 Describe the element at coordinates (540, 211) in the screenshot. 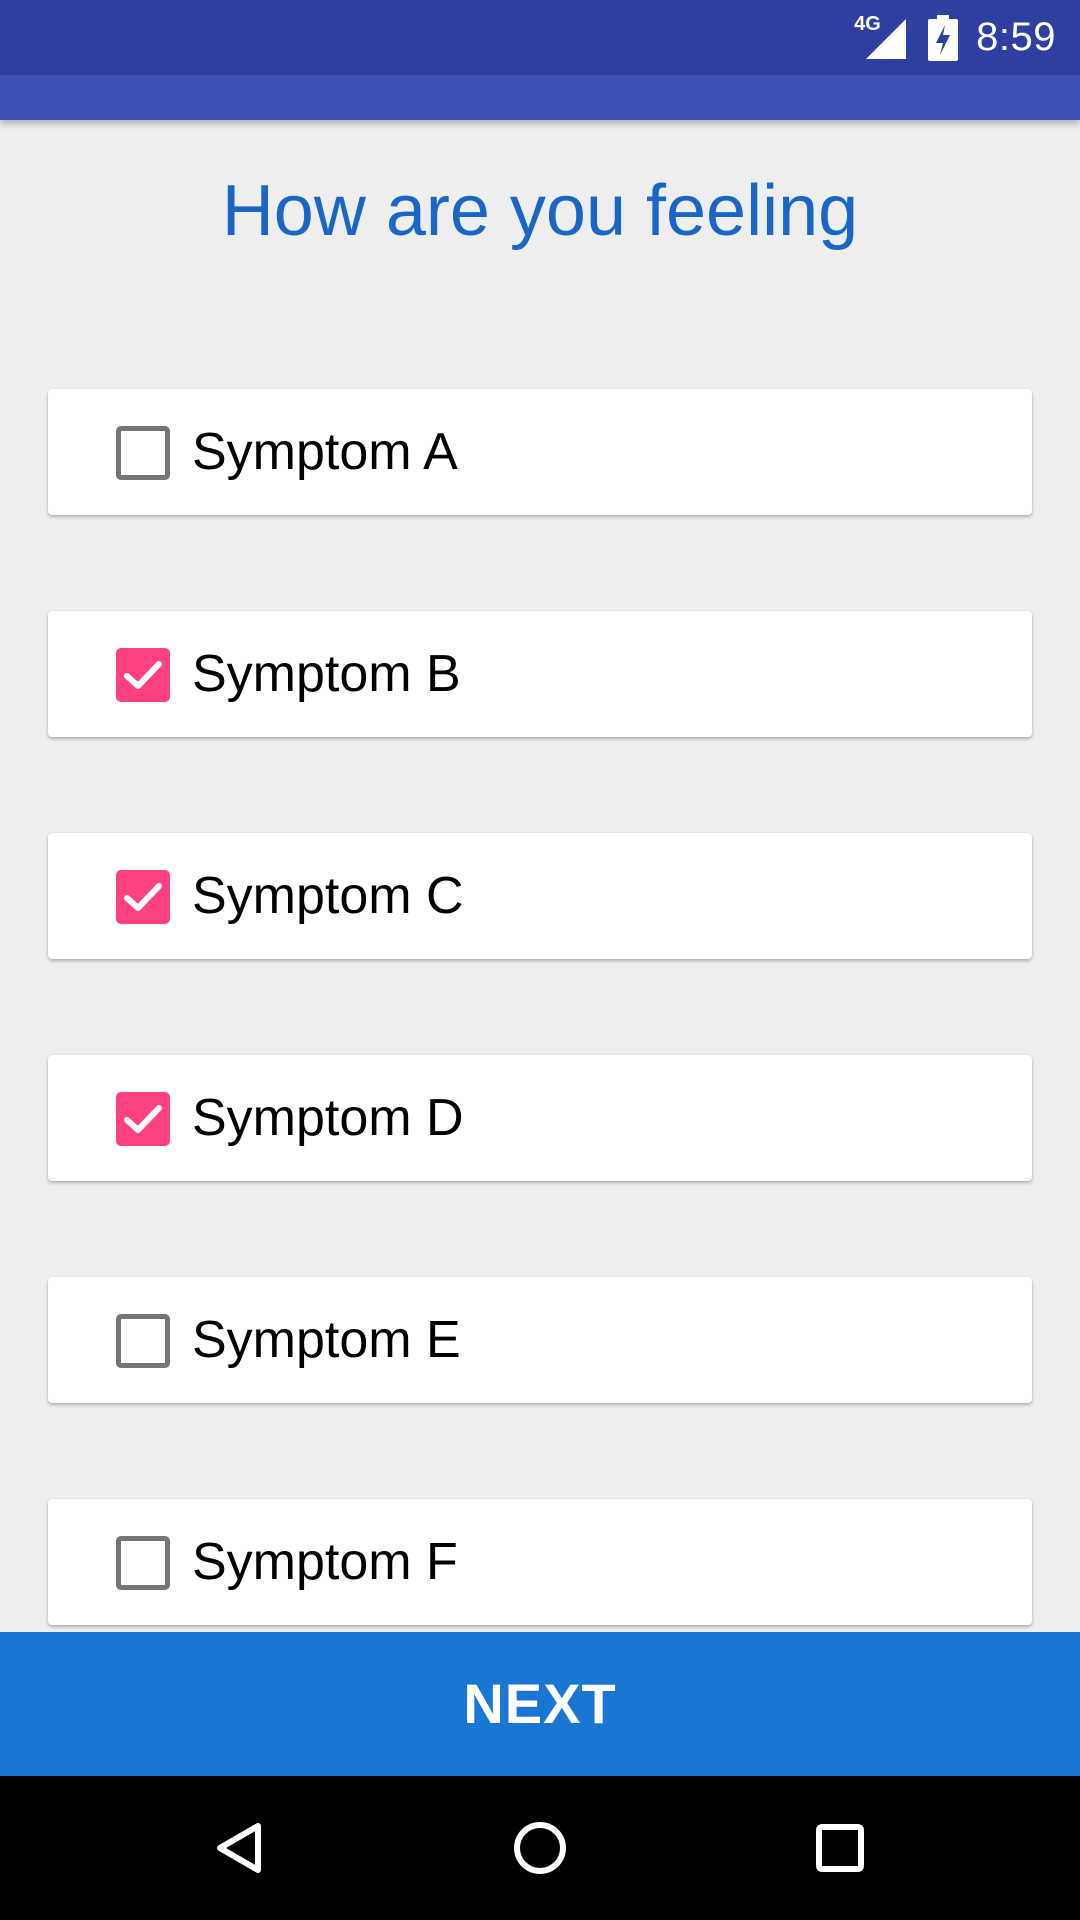

I see `page-title: How are you feeling` at that location.